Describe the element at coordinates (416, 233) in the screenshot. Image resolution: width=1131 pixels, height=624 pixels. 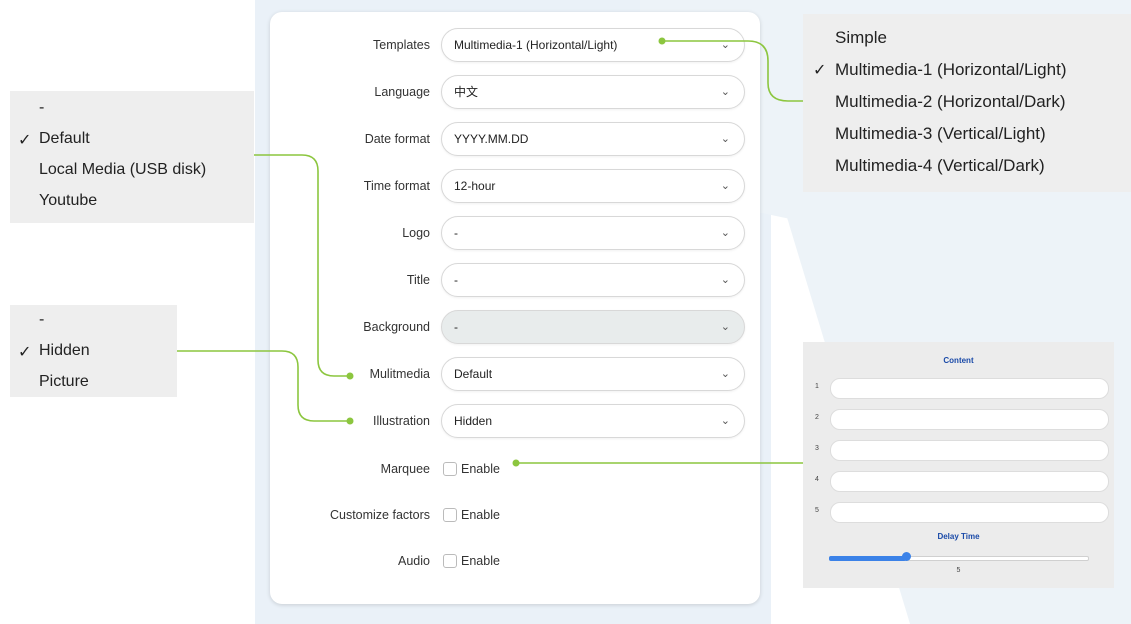
I see `logo-label: Logo` at that location.